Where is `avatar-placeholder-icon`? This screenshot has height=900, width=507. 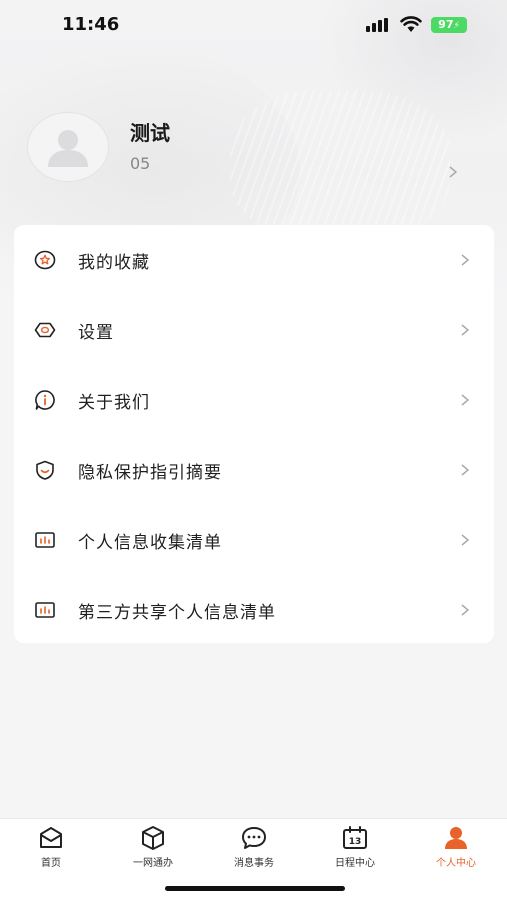 avatar-placeholder-icon is located at coordinates (68, 148).